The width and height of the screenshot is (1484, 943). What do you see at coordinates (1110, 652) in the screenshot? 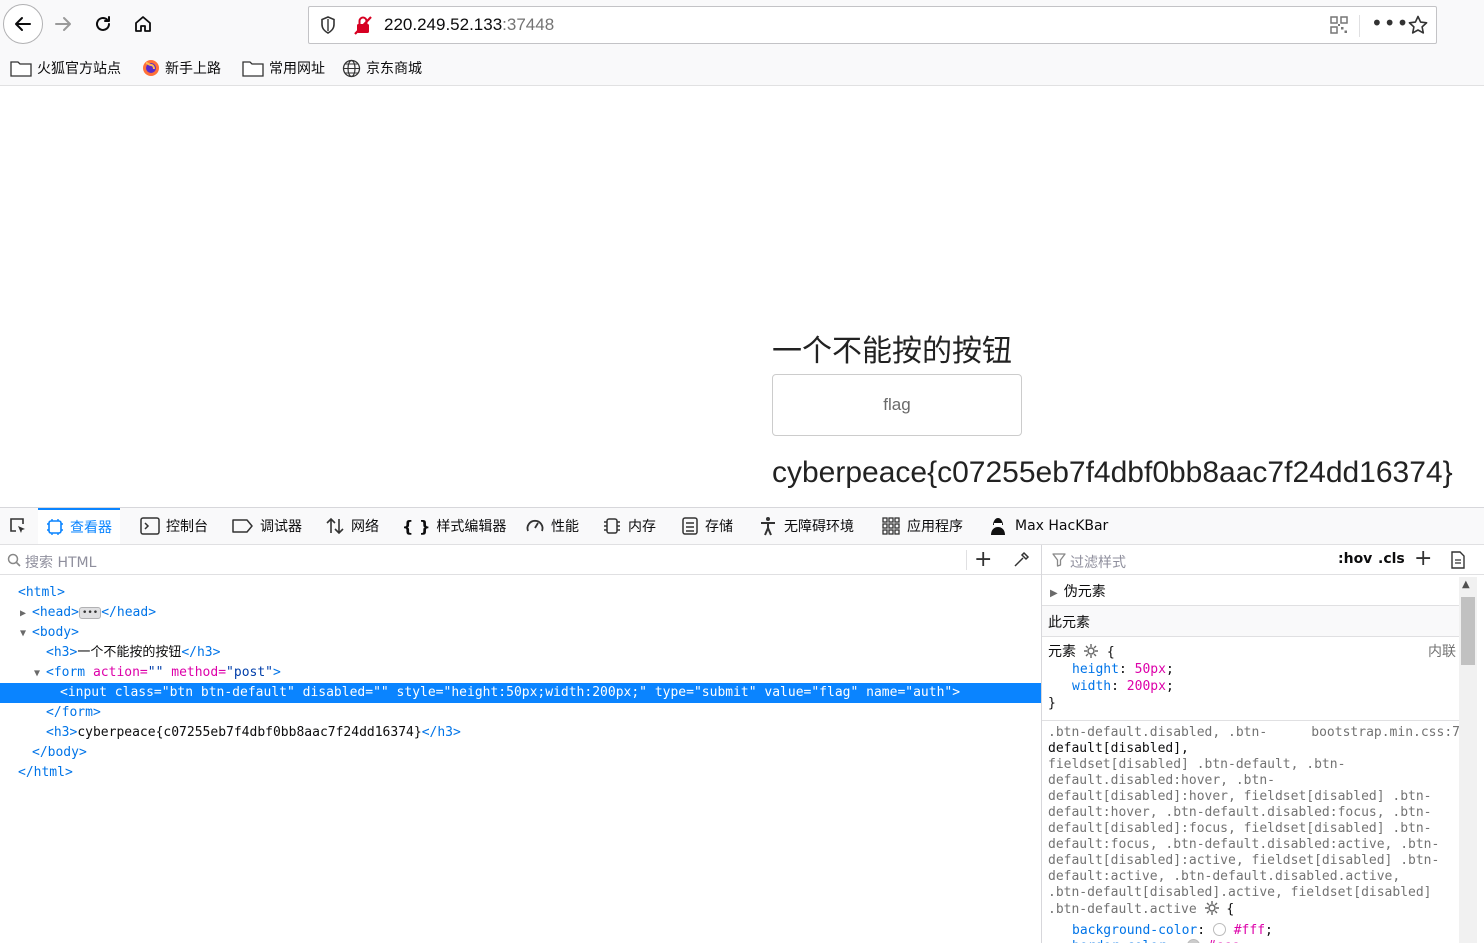
I see `open-brace: {` at bounding box center [1110, 652].